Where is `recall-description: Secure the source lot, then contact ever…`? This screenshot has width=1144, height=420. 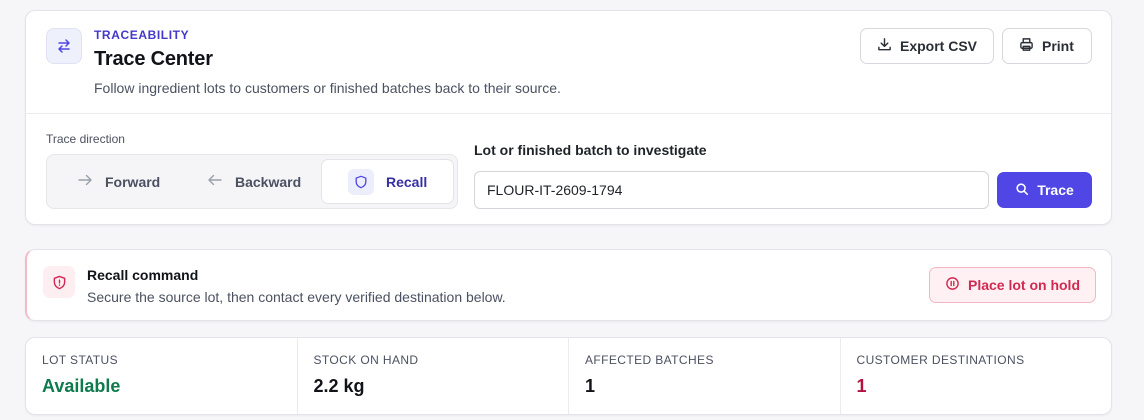 recall-description: Secure the source lot, then contact ever… is located at coordinates (296, 297).